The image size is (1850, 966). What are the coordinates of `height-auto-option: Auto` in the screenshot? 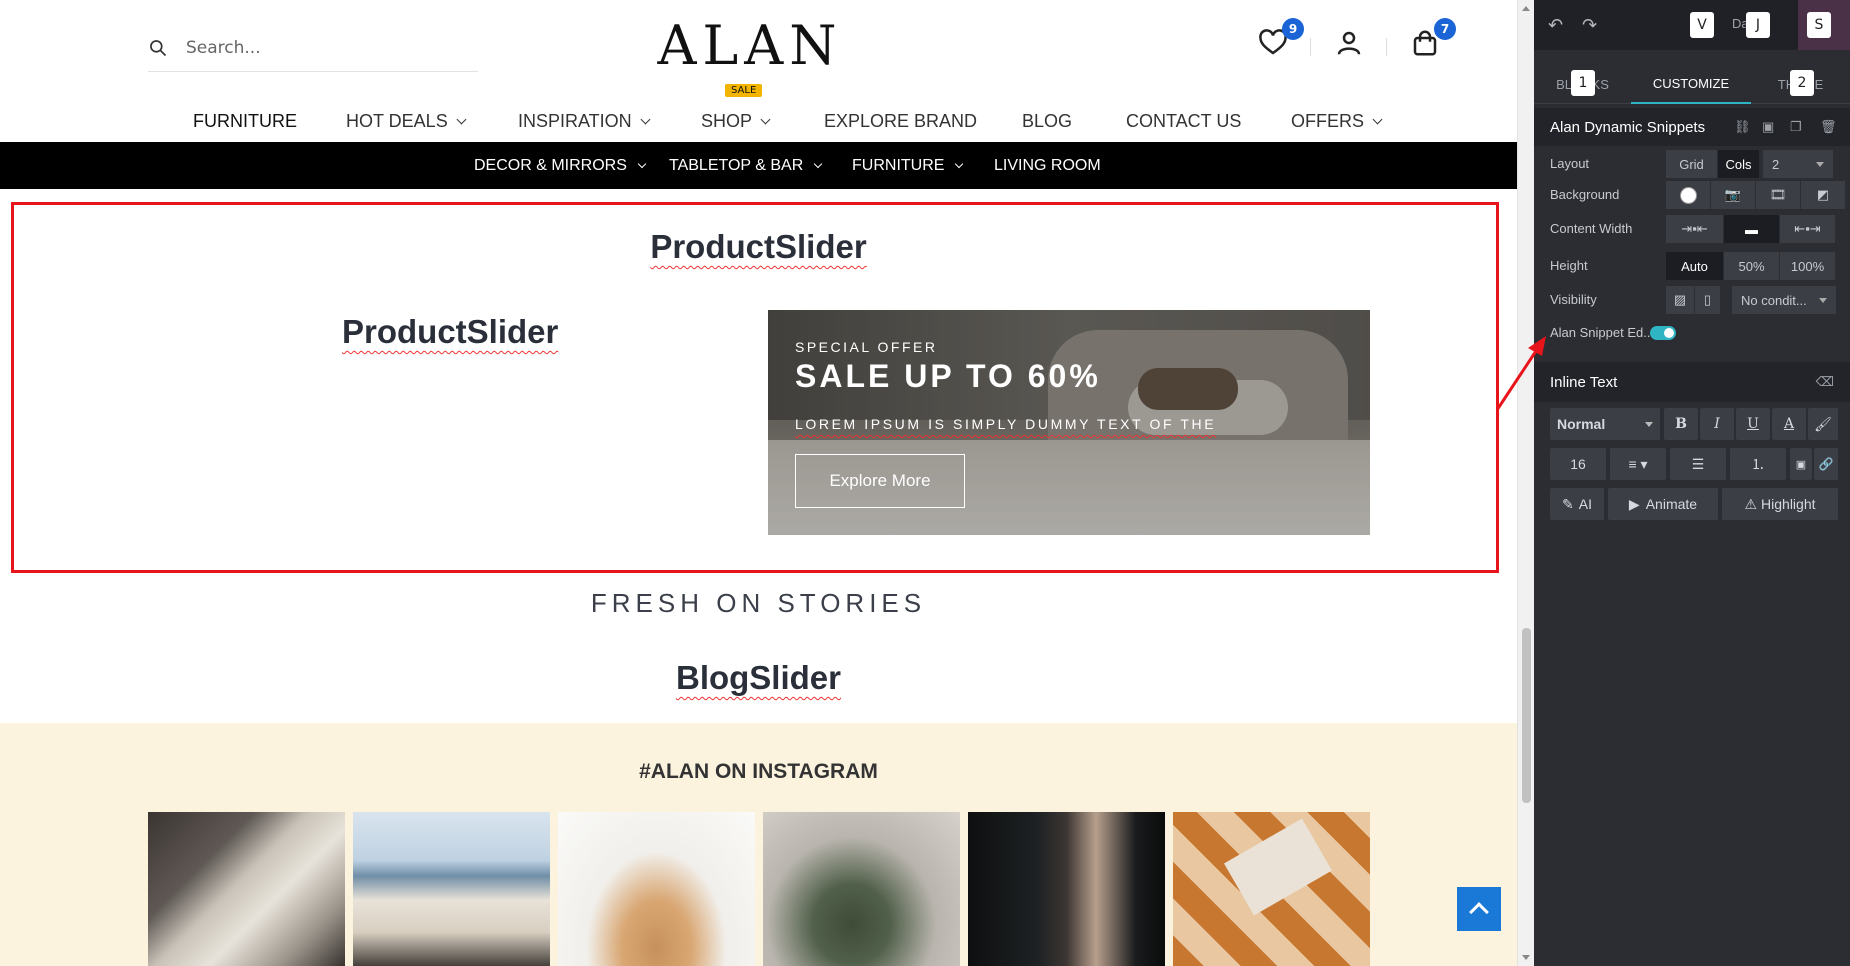 It's located at (1695, 266).